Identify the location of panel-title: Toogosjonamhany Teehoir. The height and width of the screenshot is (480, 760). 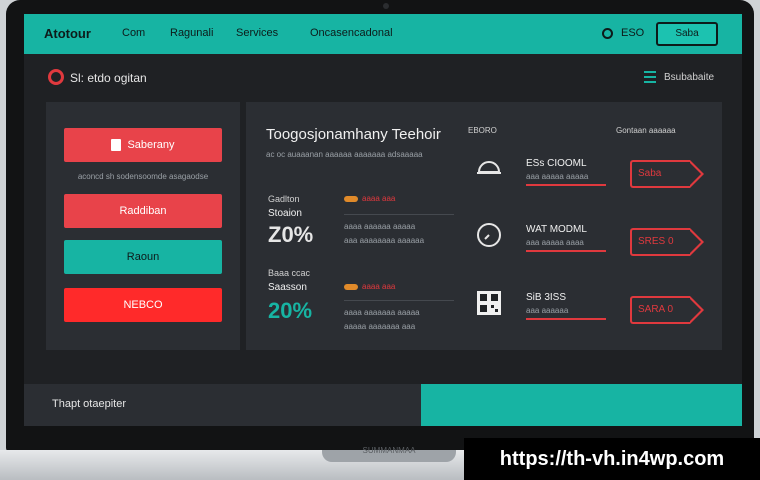
(353, 134).